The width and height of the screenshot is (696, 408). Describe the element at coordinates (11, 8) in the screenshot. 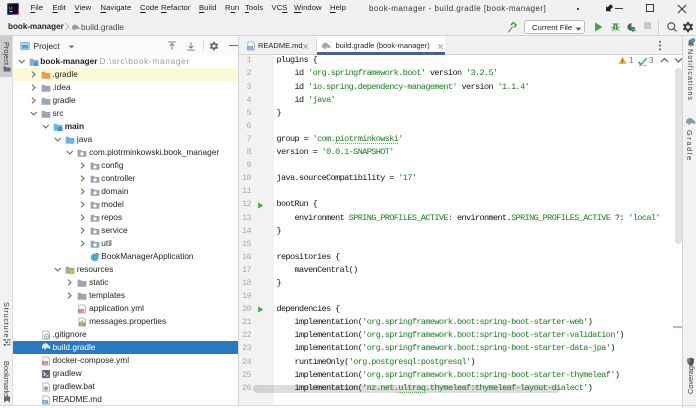

I see `svg-text: IJ` at that location.